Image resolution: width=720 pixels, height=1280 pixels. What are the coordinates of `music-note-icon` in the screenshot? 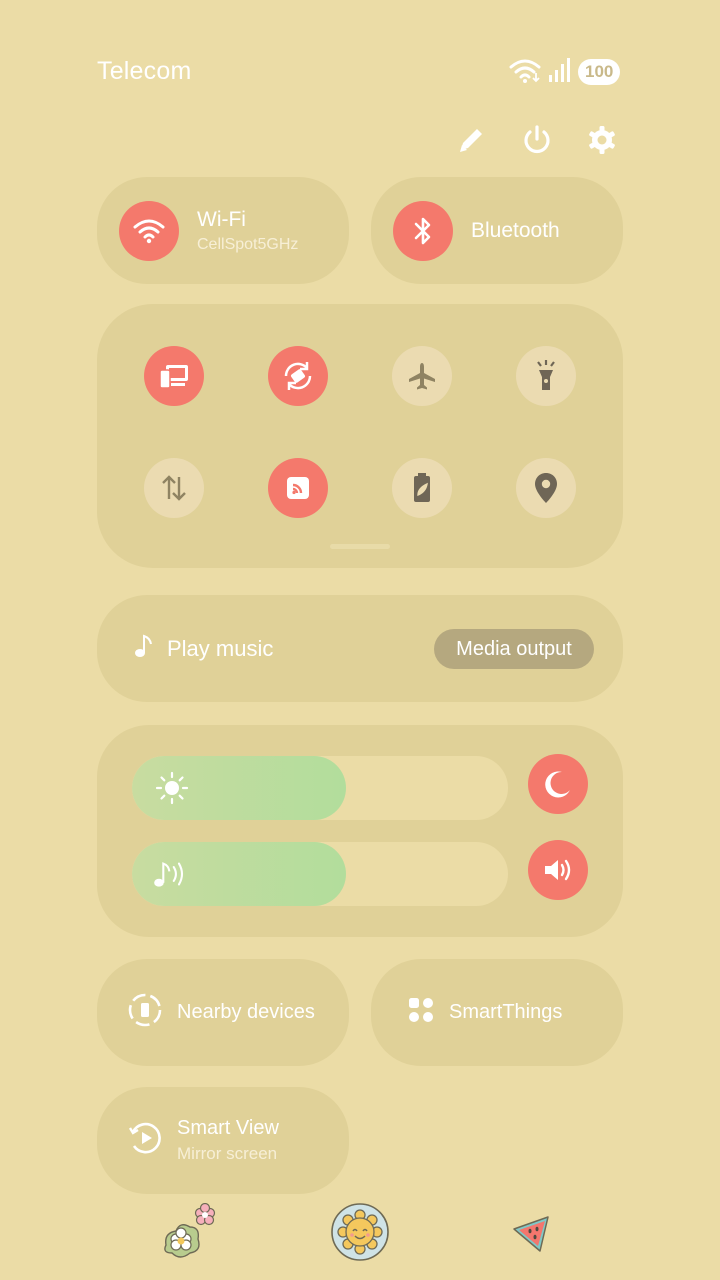 It's located at (143, 648).